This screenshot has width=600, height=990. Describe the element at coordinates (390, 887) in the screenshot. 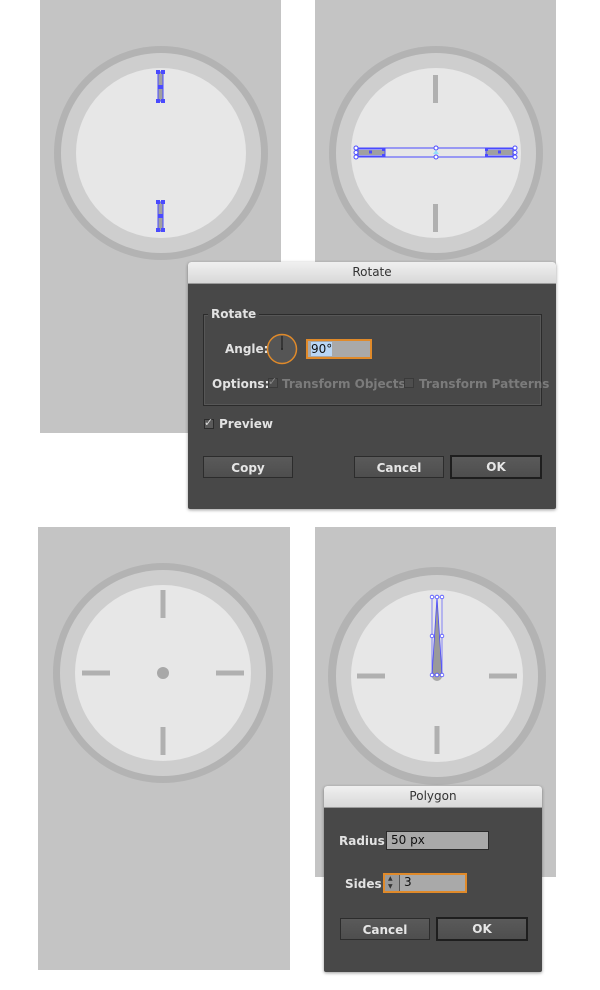

I see `stepper-down-icon: ▼` at that location.